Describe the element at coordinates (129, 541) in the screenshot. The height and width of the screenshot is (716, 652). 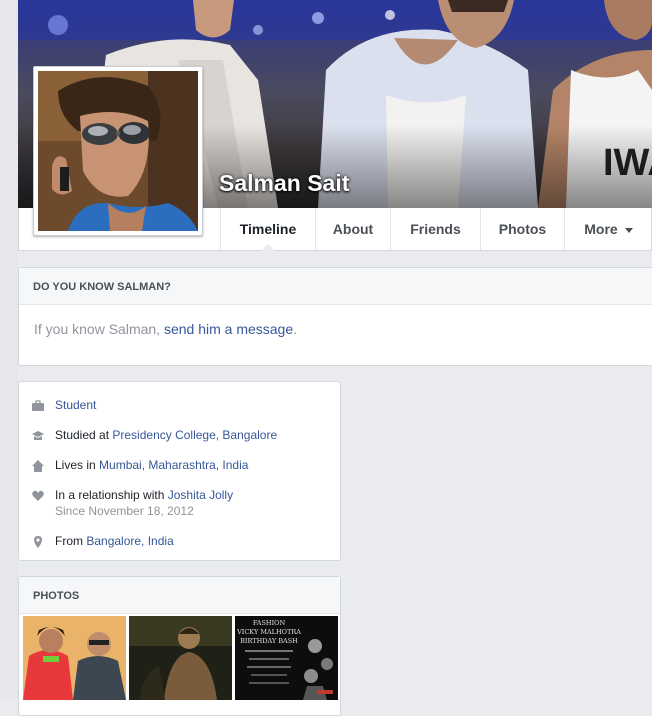
I see `from-link: Bangalore, India` at that location.